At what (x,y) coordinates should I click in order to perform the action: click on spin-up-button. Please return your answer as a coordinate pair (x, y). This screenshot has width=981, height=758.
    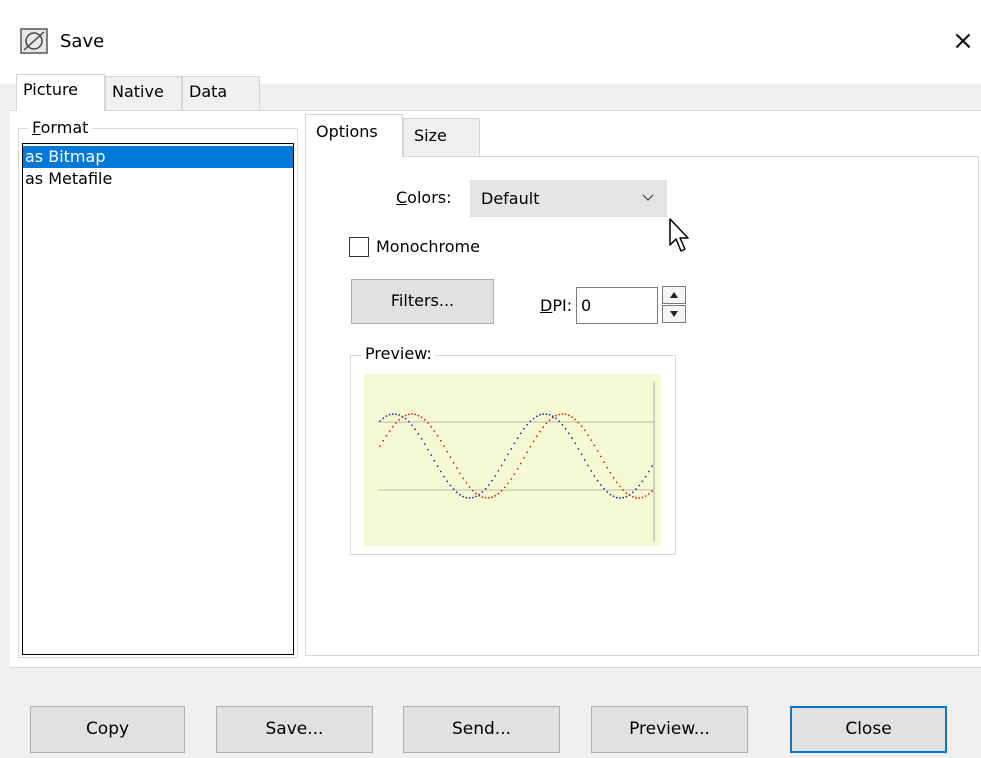
    Looking at the image, I should click on (674, 295).